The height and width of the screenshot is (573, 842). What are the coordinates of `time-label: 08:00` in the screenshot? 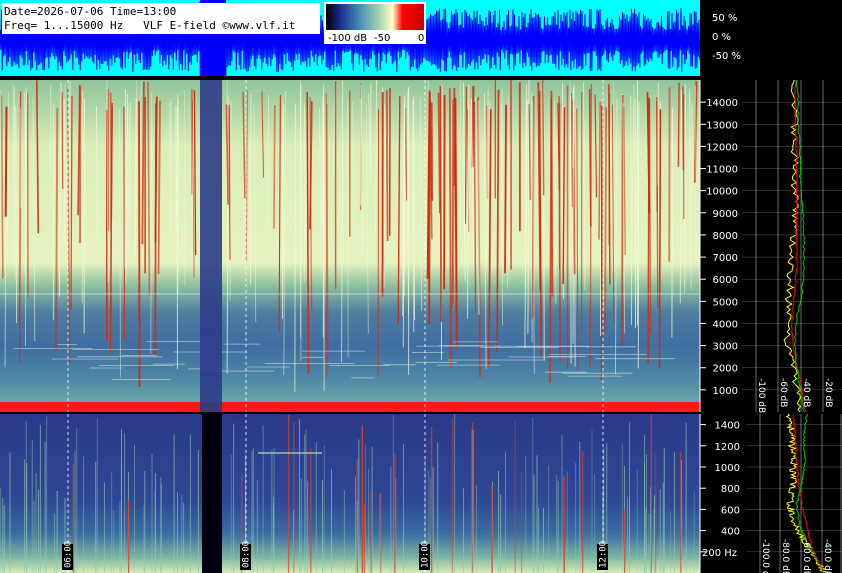 It's located at (247, 554).